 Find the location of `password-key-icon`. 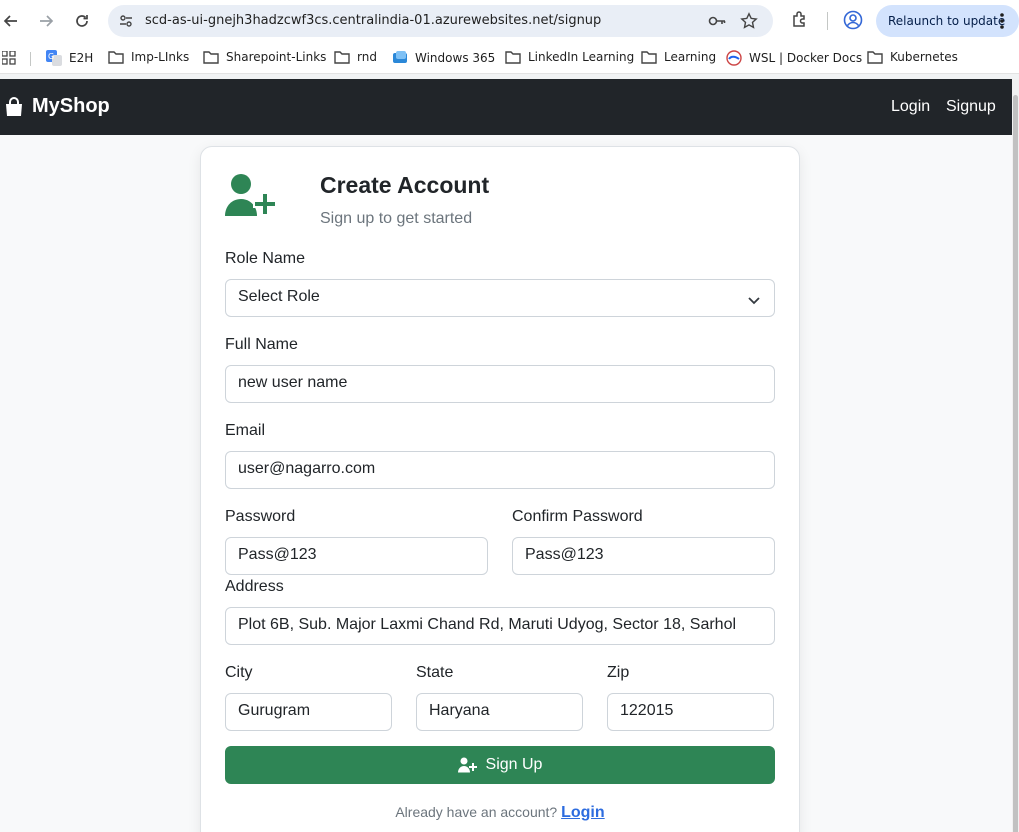

password-key-icon is located at coordinates (717, 23).